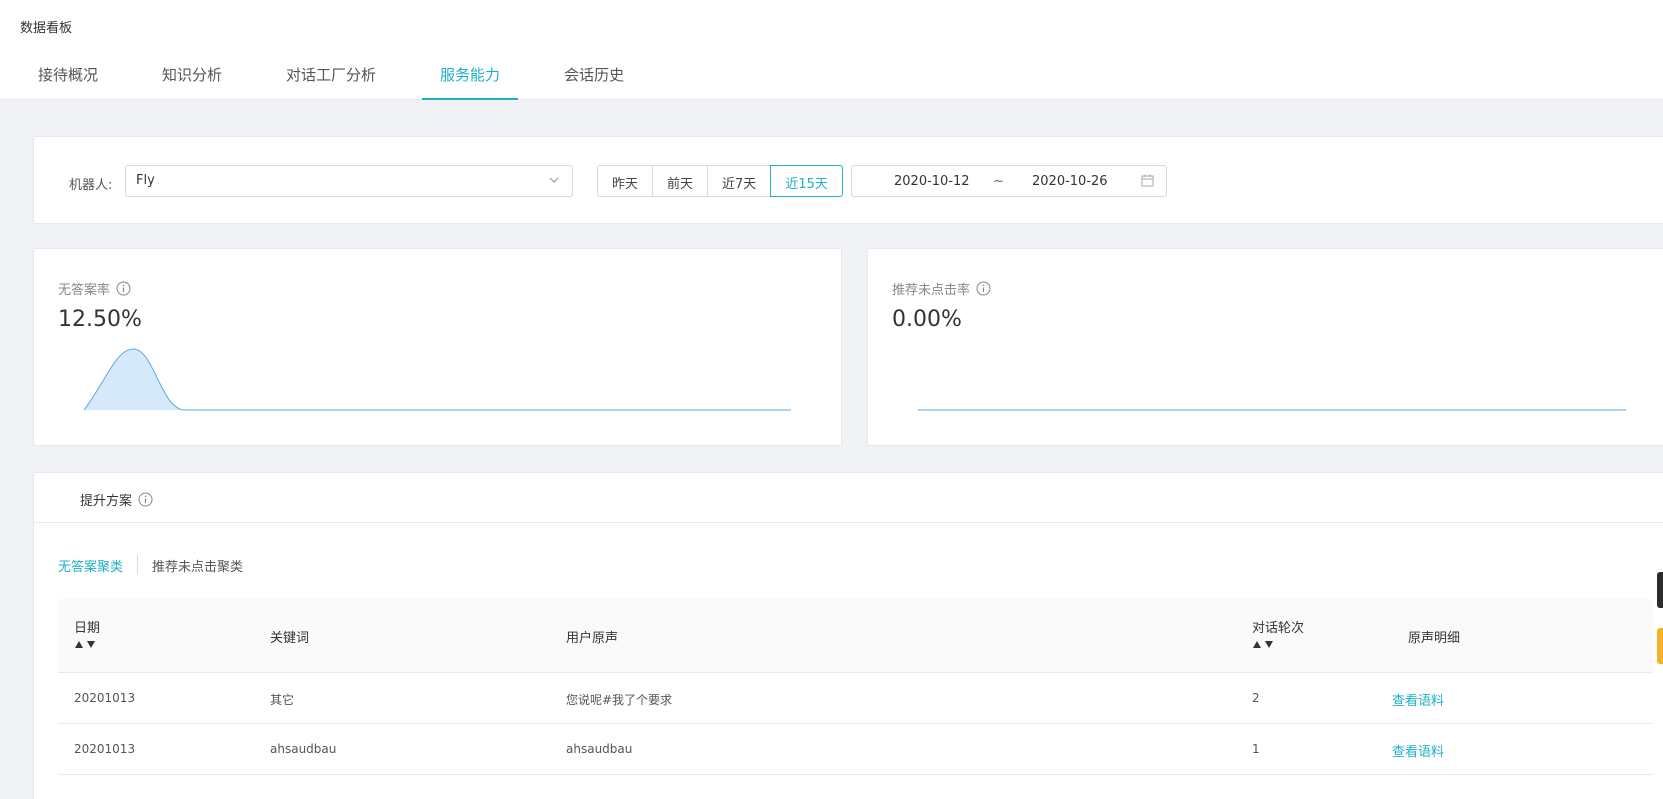 The width and height of the screenshot is (1663, 799). What do you see at coordinates (91, 185) in the screenshot?
I see `bot-label: 机器人:` at bounding box center [91, 185].